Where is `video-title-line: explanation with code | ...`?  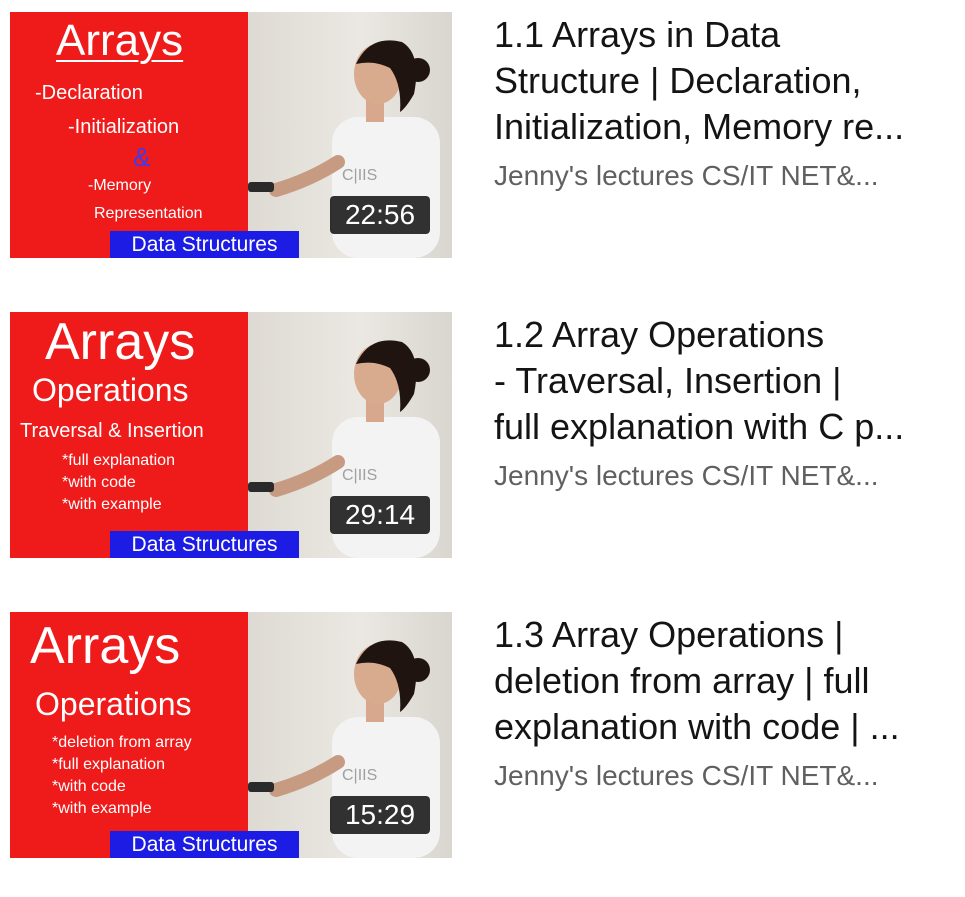
video-title-line: explanation with code | ... is located at coordinates (697, 726).